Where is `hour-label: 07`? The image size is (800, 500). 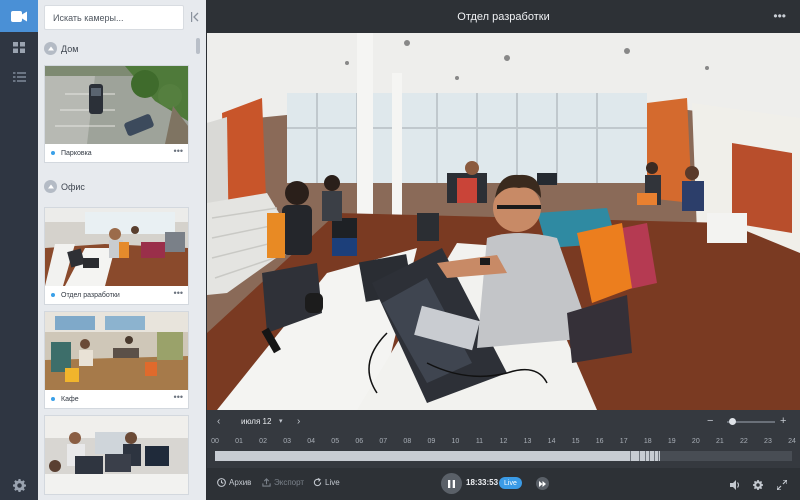 hour-label: 07 is located at coordinates (383, 441).